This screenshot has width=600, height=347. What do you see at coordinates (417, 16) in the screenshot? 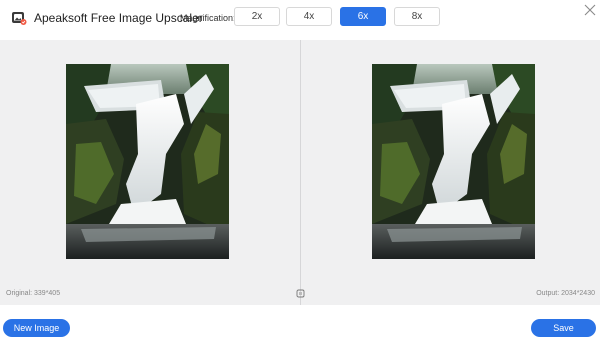
I see `magnification-8x-button: 8x` at bounding box center [417, 16].